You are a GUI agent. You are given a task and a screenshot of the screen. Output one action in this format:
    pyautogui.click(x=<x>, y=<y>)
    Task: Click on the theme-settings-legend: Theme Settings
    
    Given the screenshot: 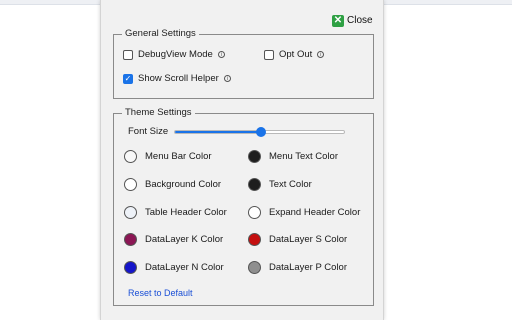 What is the action you would take?
    pyautogui.click(x=158, y=112)
    